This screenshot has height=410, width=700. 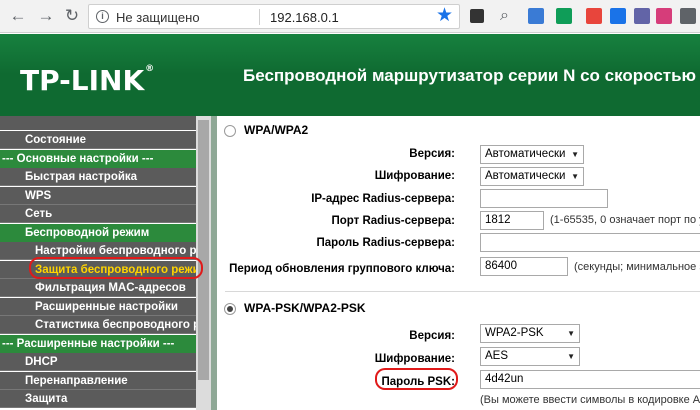 I want to click on translate-icon, so click(x=536, y=16).